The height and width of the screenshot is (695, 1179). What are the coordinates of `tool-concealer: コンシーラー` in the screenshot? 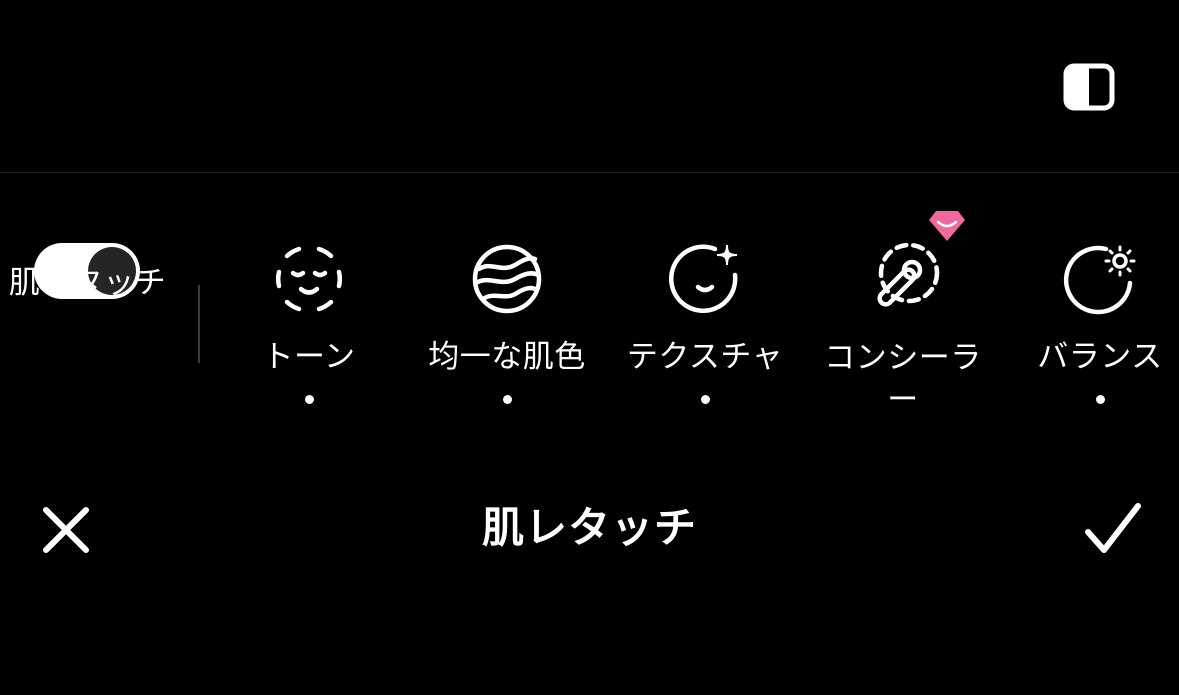 It's located at (903, 303).